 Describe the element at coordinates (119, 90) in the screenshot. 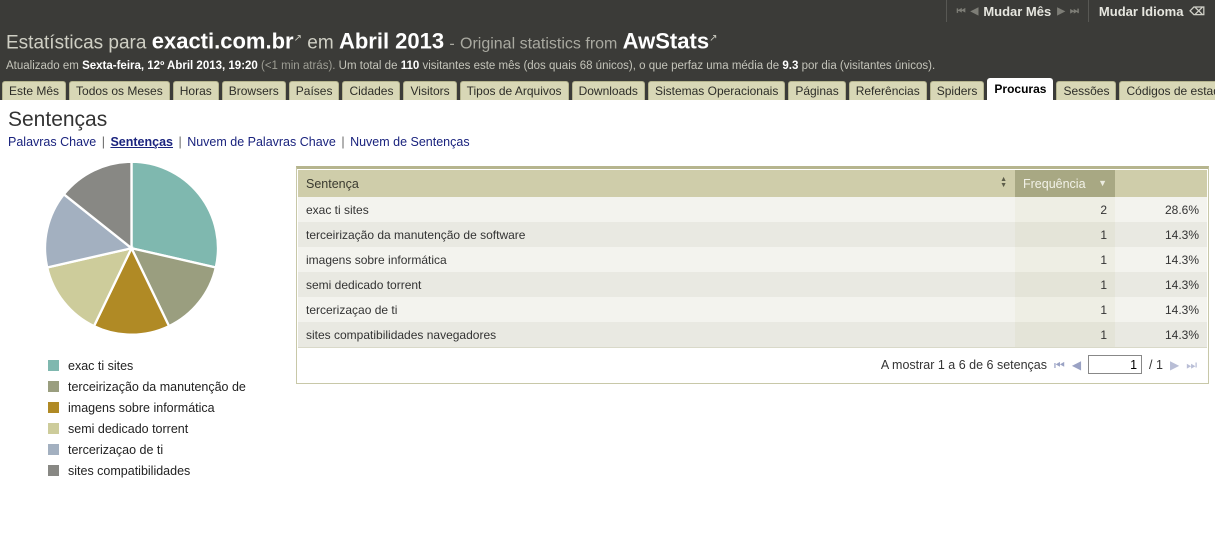

I see `tab-todos-os-meses: Todos os Meses` at that location.